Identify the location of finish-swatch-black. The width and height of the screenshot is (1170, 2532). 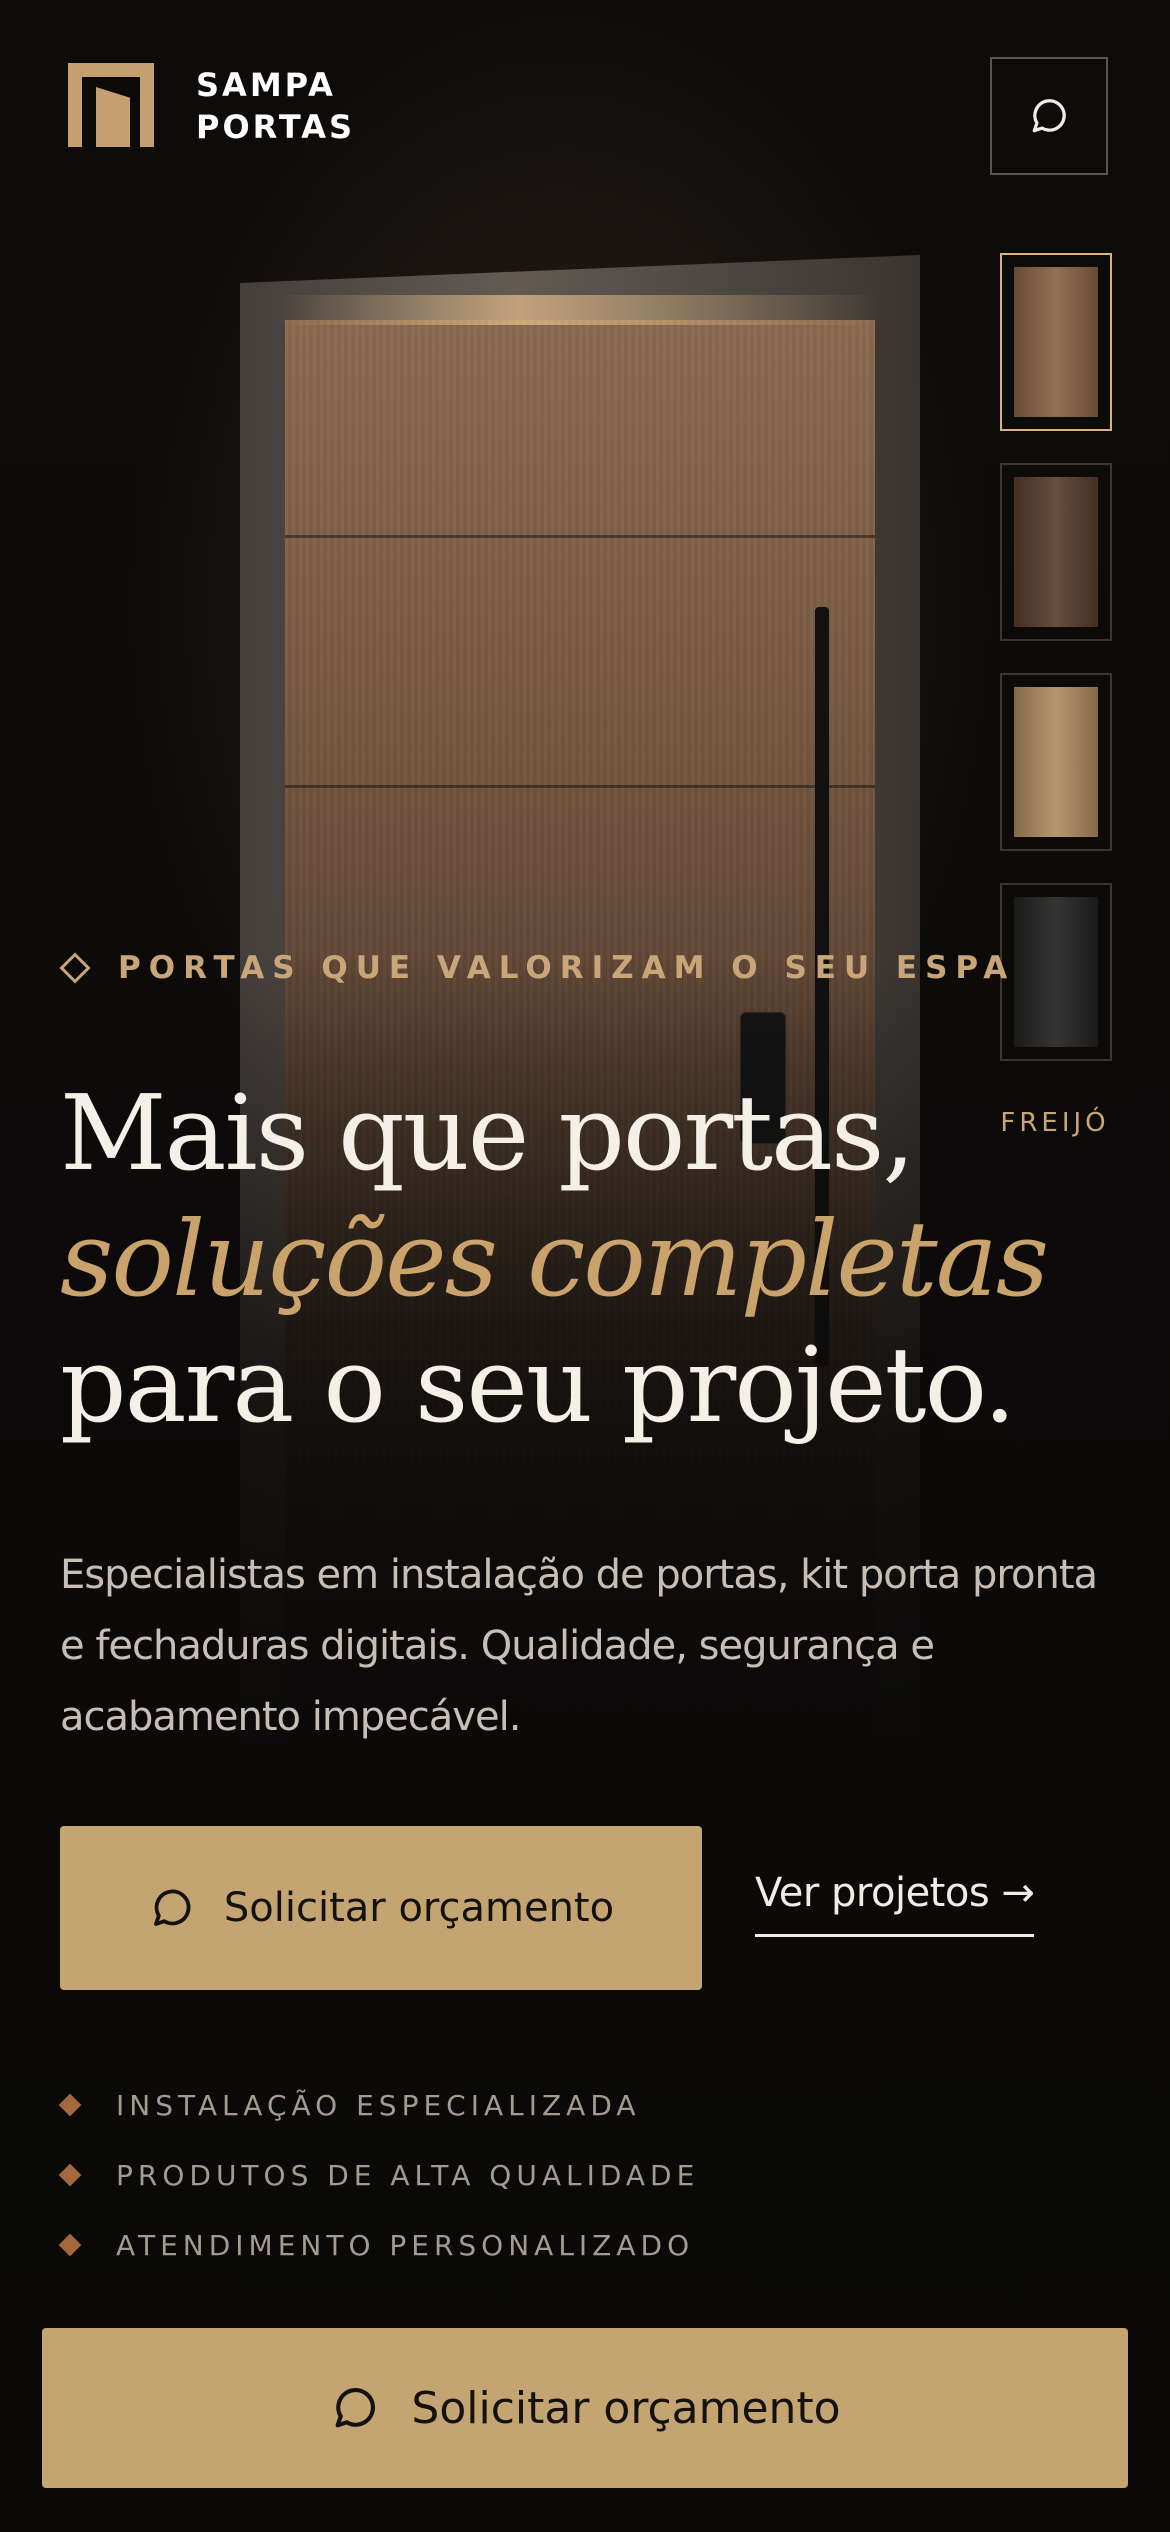
(1056, 972).